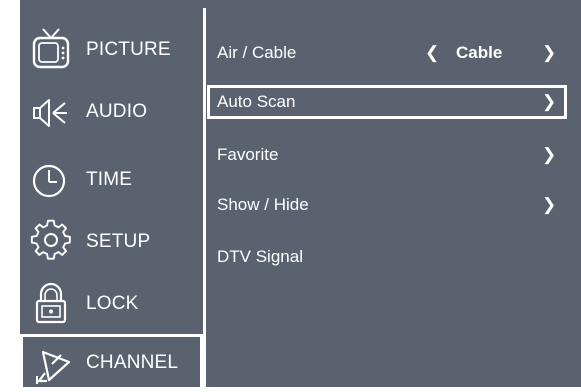  I want to click on clock-icon, so click(52, 180).